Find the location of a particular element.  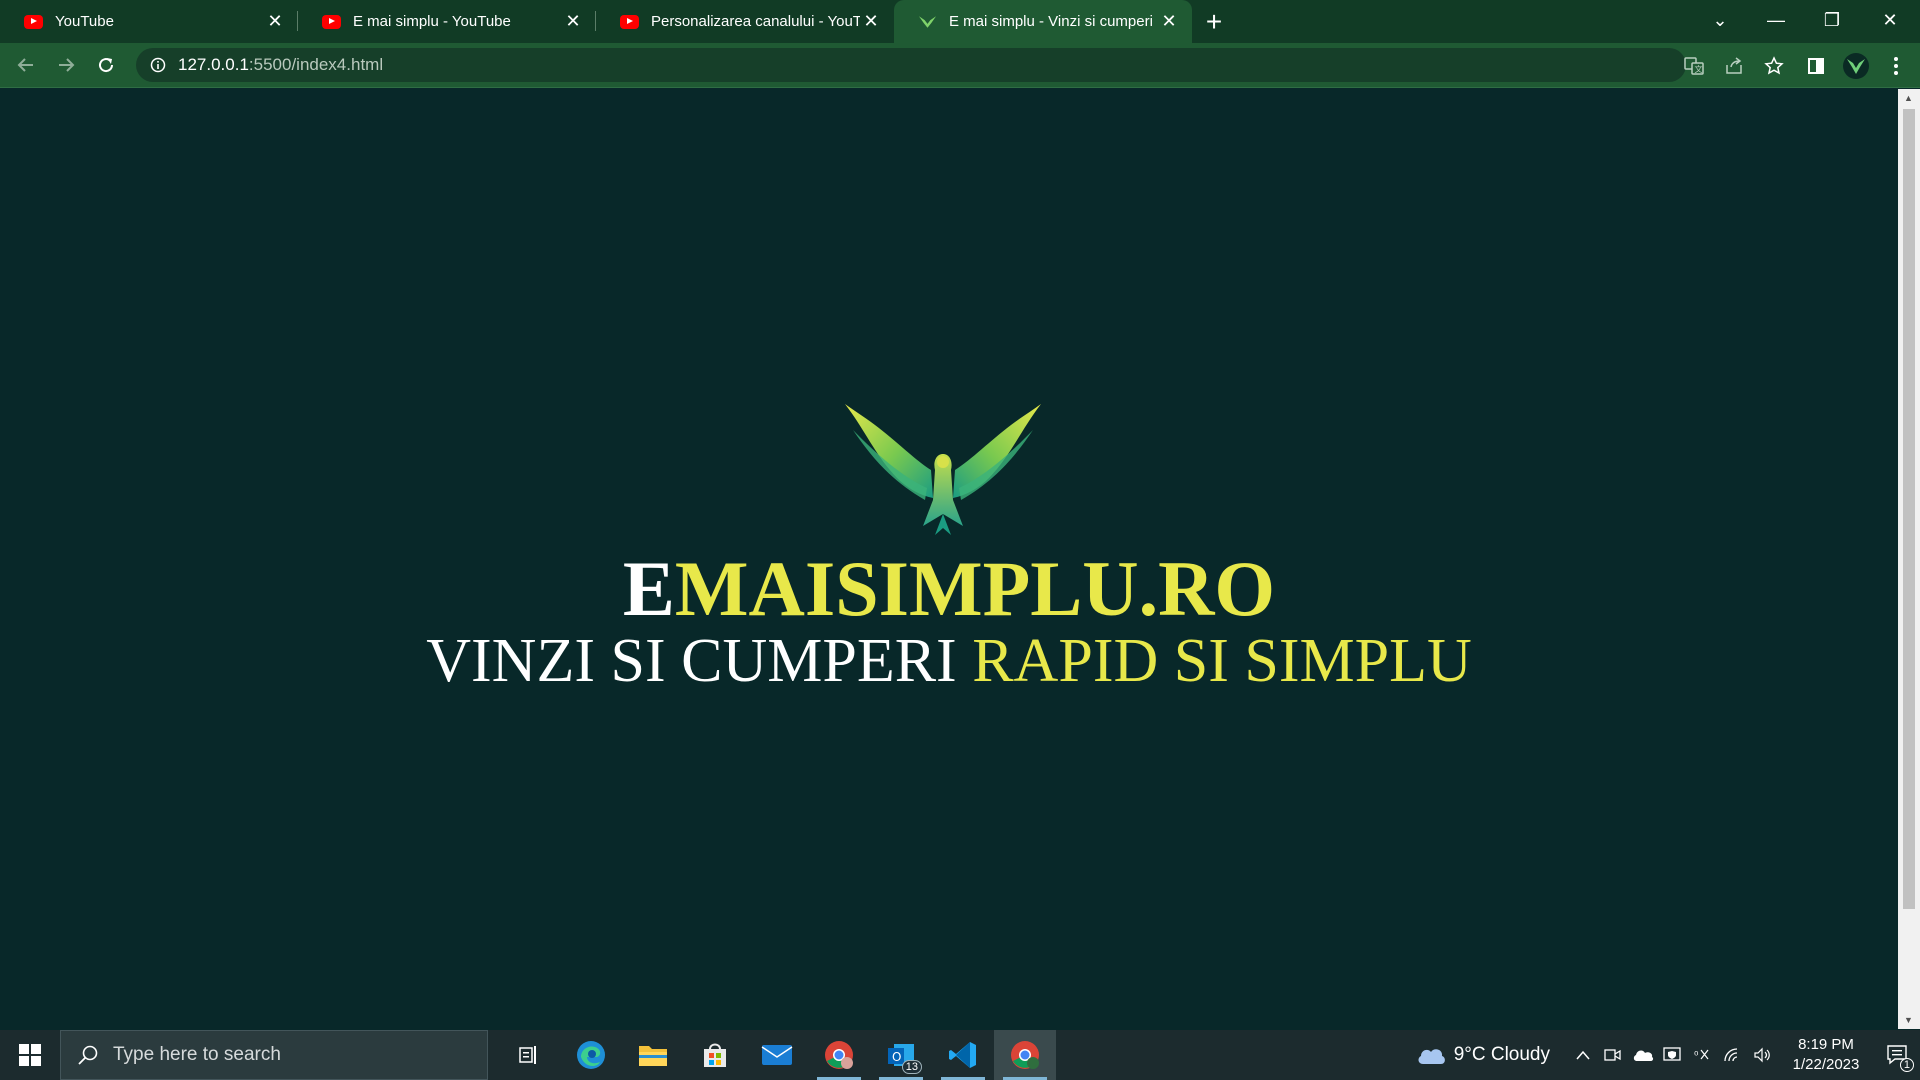

folder-icon is located at coordinates (653, 1056).